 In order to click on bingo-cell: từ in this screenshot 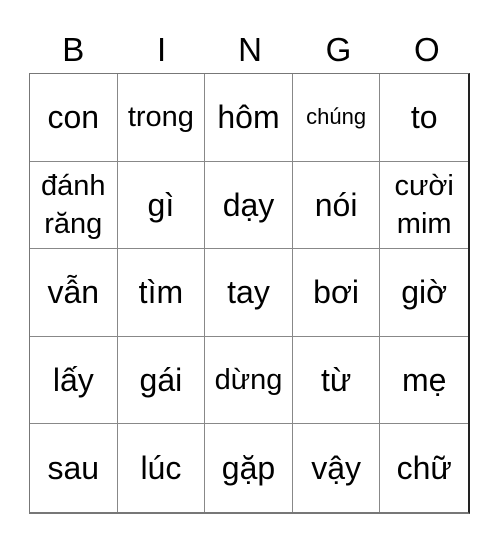, I will do `click(336, 380)`.